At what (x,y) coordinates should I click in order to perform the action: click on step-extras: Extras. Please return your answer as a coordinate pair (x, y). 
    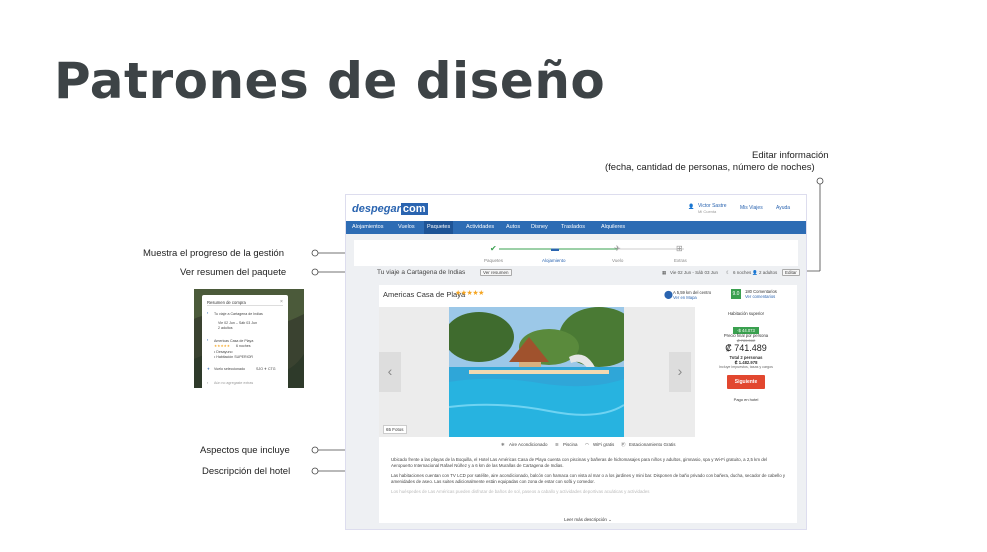
    Looking at the image, I should click on (680, 260).